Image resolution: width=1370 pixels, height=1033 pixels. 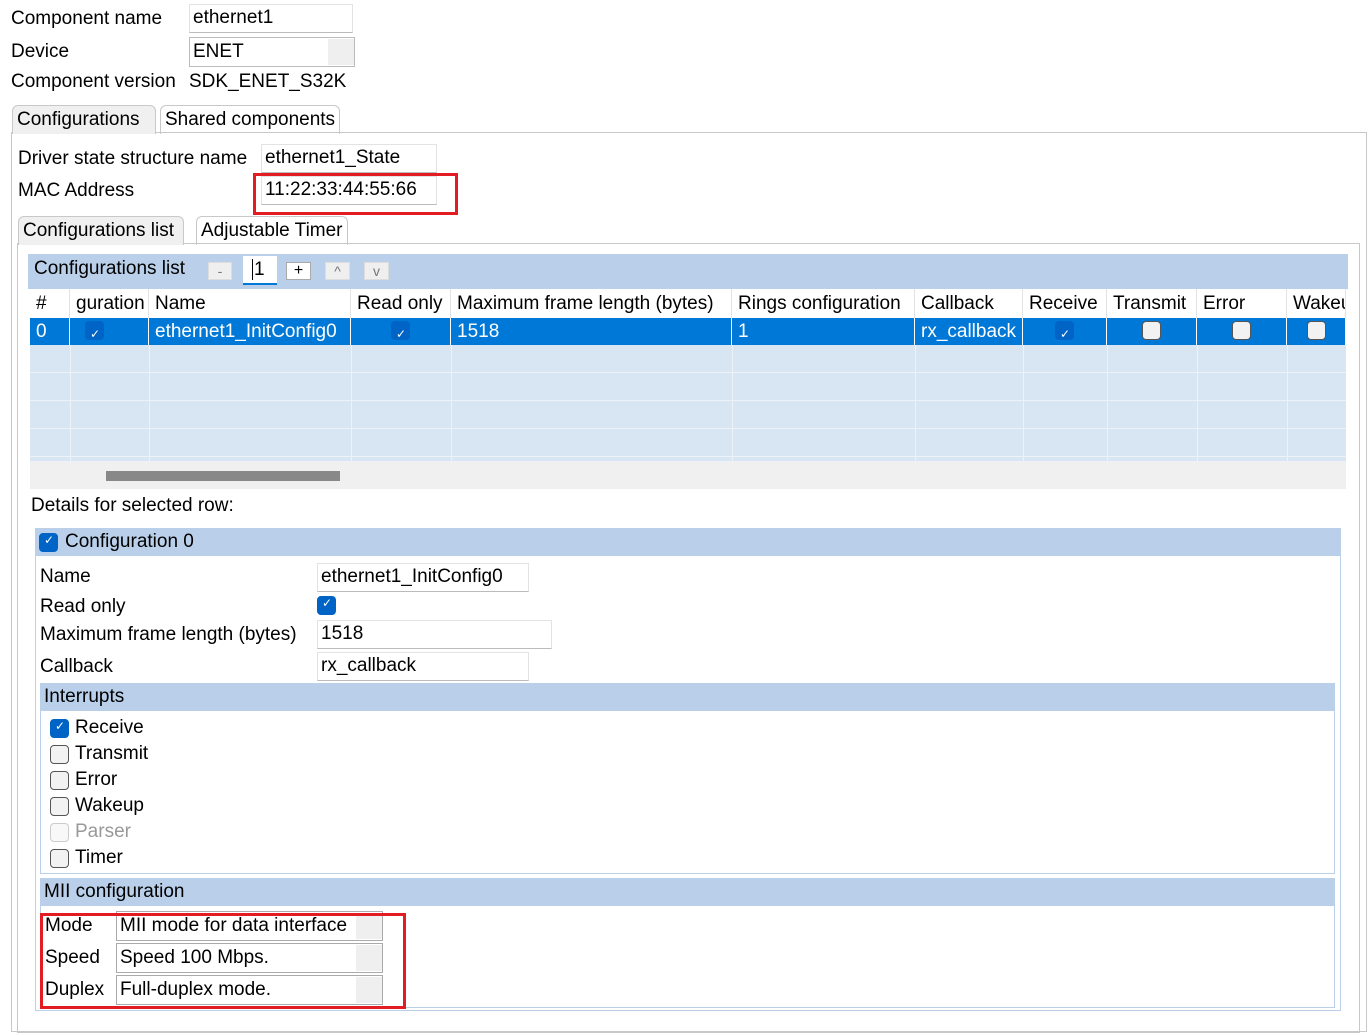 I want to click on cell-name: ethernet1_InitConfig0, so click(x=250, y=331).